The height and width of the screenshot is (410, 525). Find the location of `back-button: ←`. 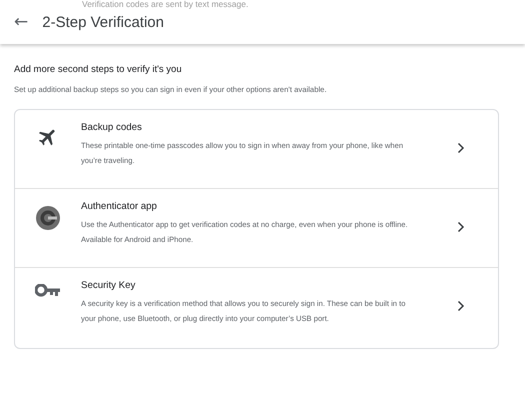

back-button: ← is located at coordinates (21, 22).